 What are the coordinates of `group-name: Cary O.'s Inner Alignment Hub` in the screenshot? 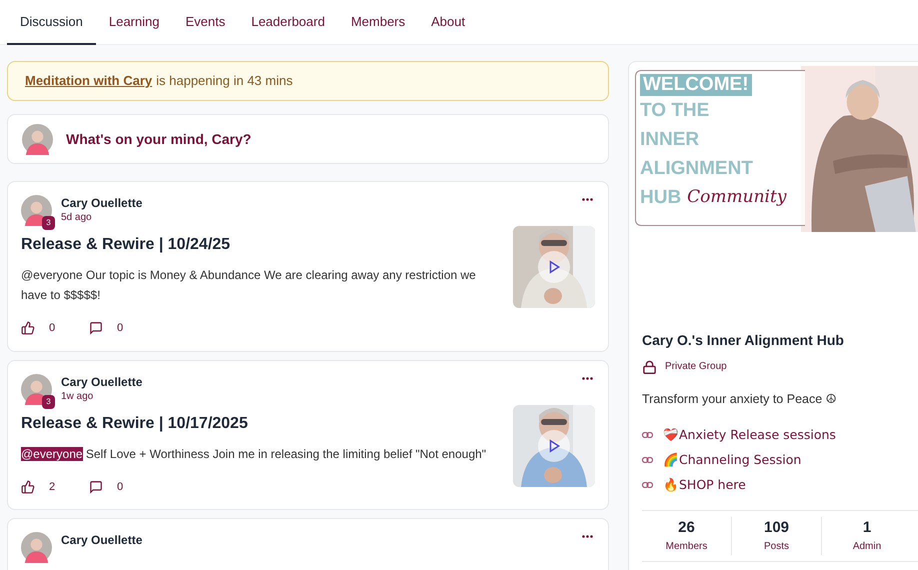 It's located at (743, 340).